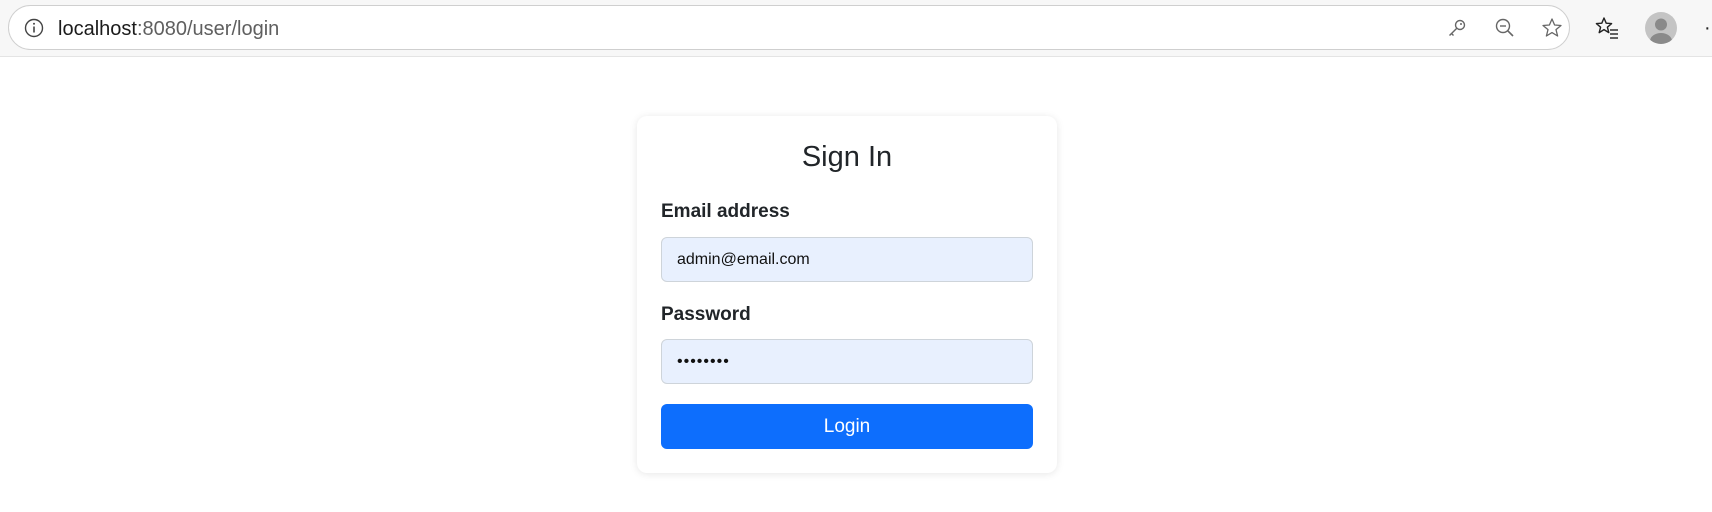  I want to click on page-title: Sign In, so click(847, 157).